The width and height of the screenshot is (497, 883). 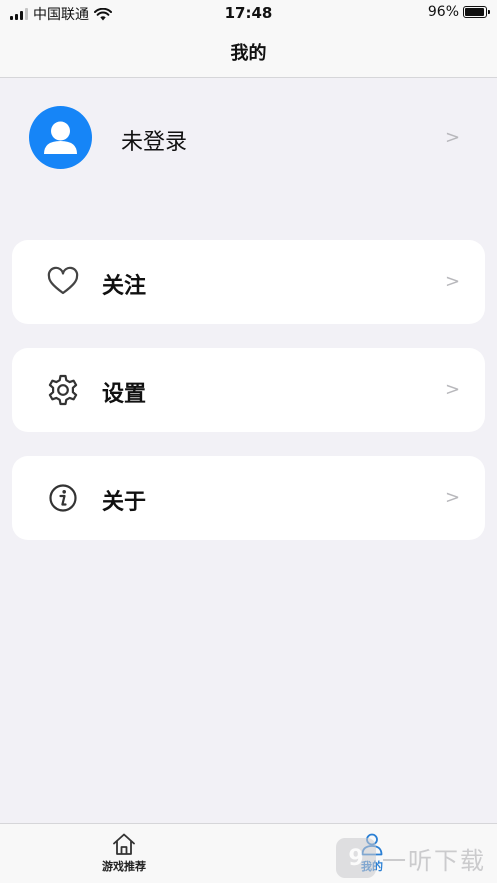 I want to click on battery-fill, so click(x=475, y=12).